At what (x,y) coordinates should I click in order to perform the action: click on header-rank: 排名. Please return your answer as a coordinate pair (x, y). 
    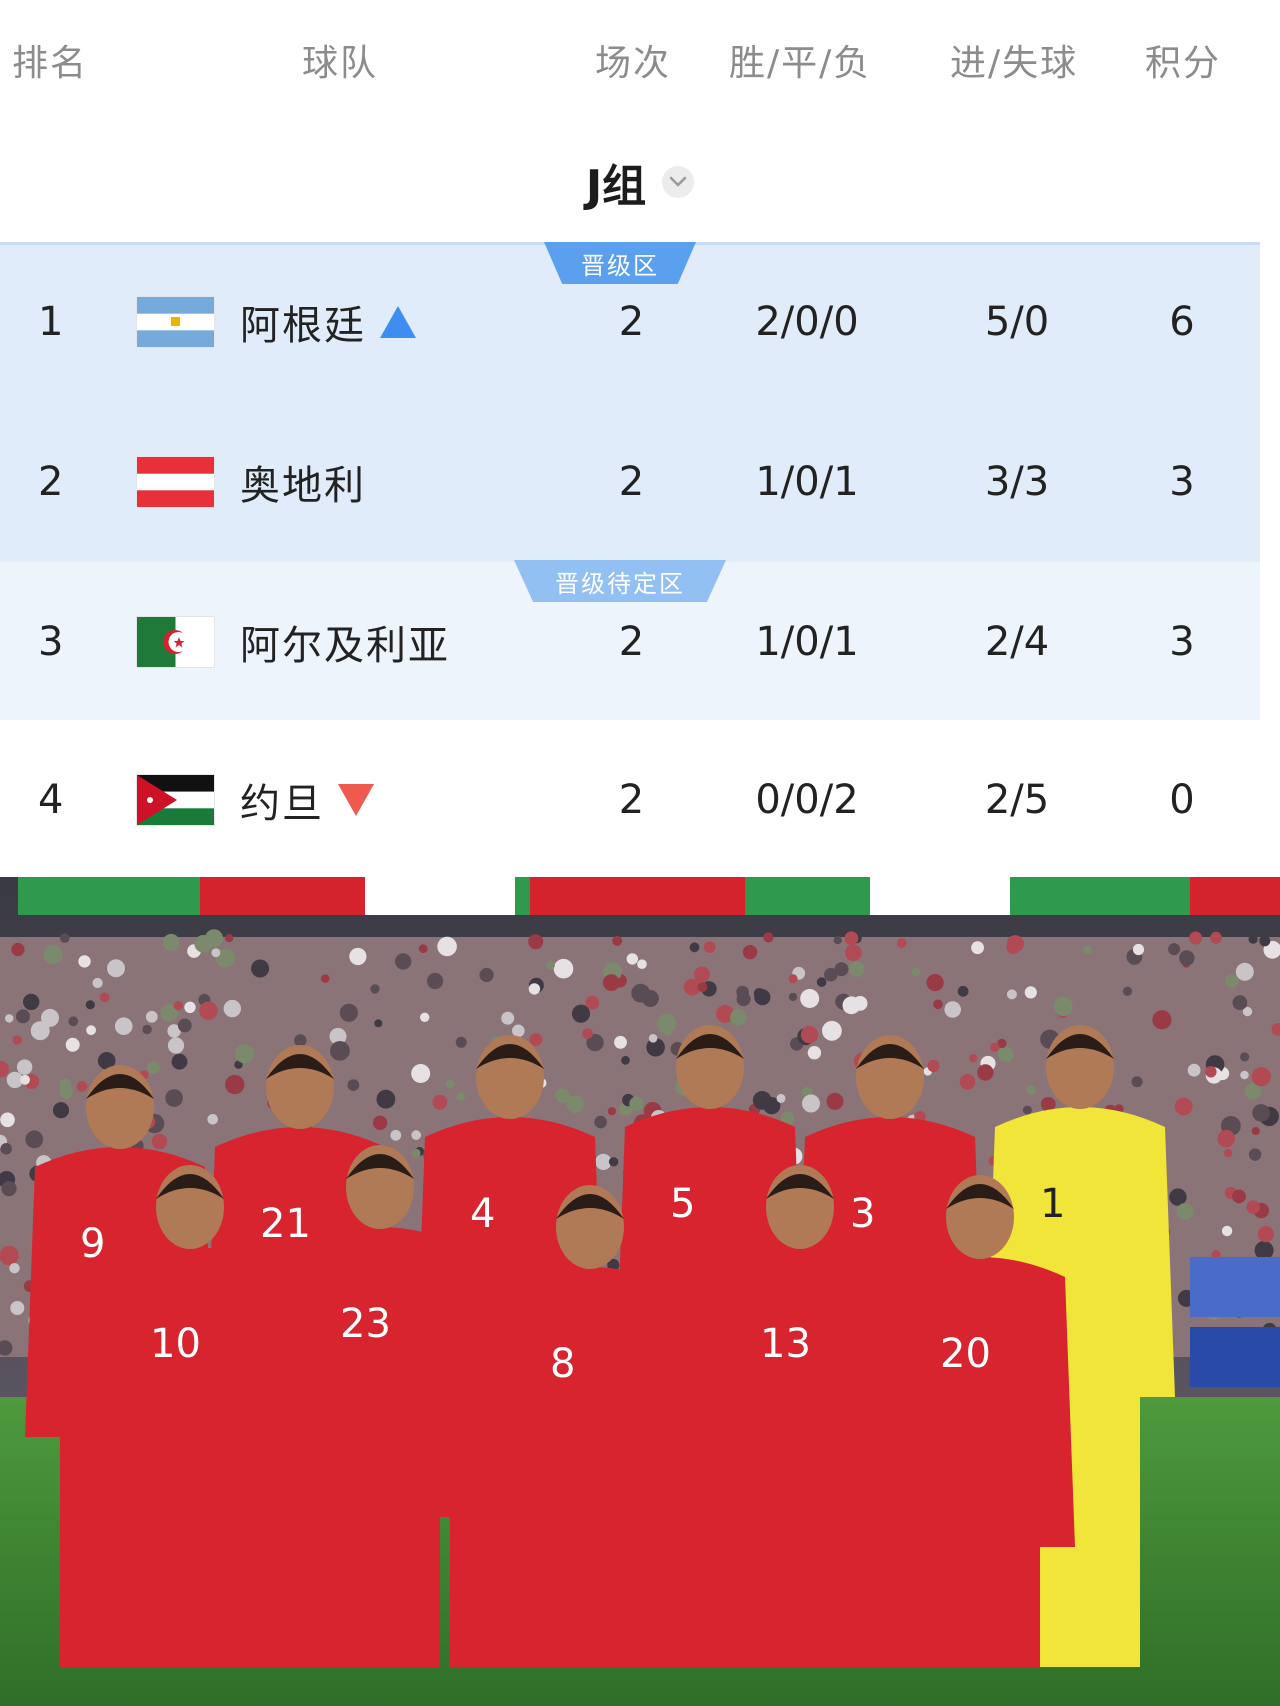
    Looking at the image, I should click on (50, 63).